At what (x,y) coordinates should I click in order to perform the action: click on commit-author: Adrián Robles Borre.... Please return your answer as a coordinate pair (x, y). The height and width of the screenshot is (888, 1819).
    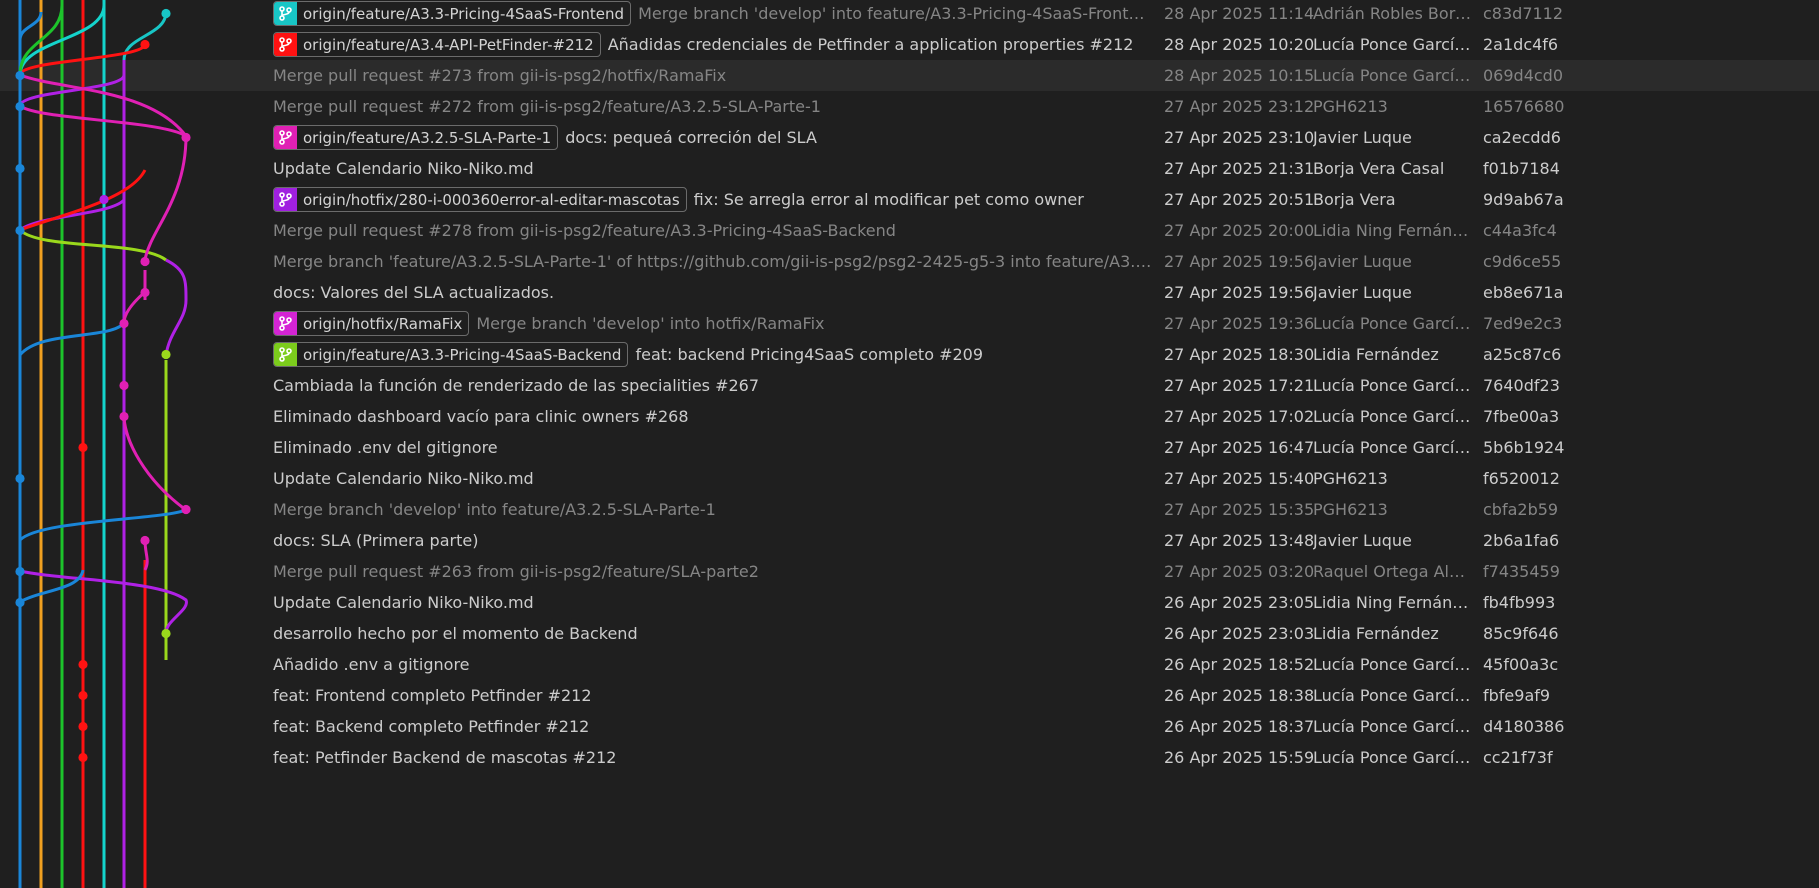
    Looking at the image, I should click on (1393, 13).